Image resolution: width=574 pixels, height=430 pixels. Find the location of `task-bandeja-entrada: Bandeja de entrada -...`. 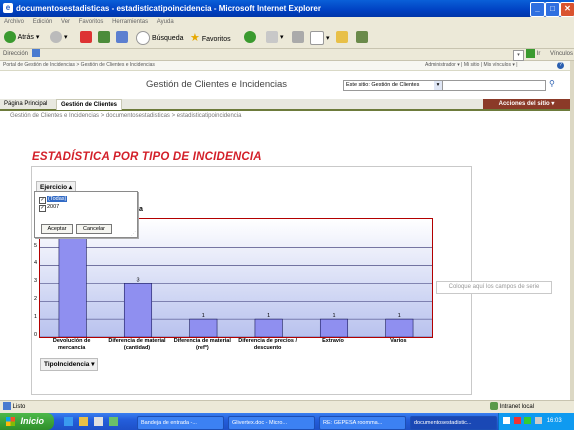

task-bandeja-entrada: Bandeja de entrada -... is located at coordinates (180, 423).